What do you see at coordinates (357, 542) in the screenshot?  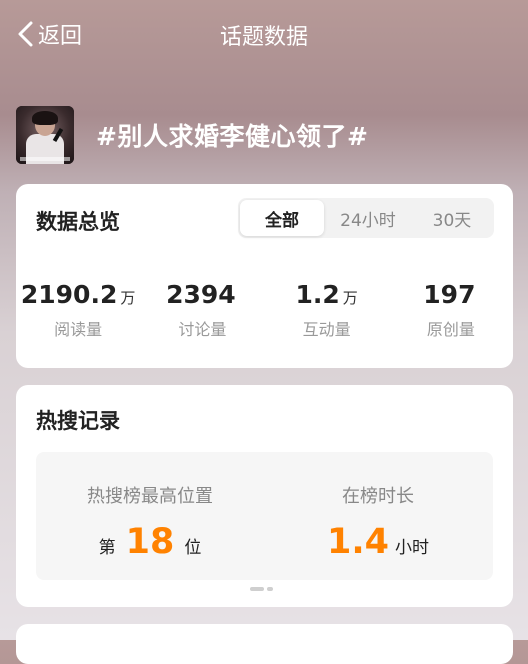 I see `duration-value: 1.4` at bounding box center [357, 542].